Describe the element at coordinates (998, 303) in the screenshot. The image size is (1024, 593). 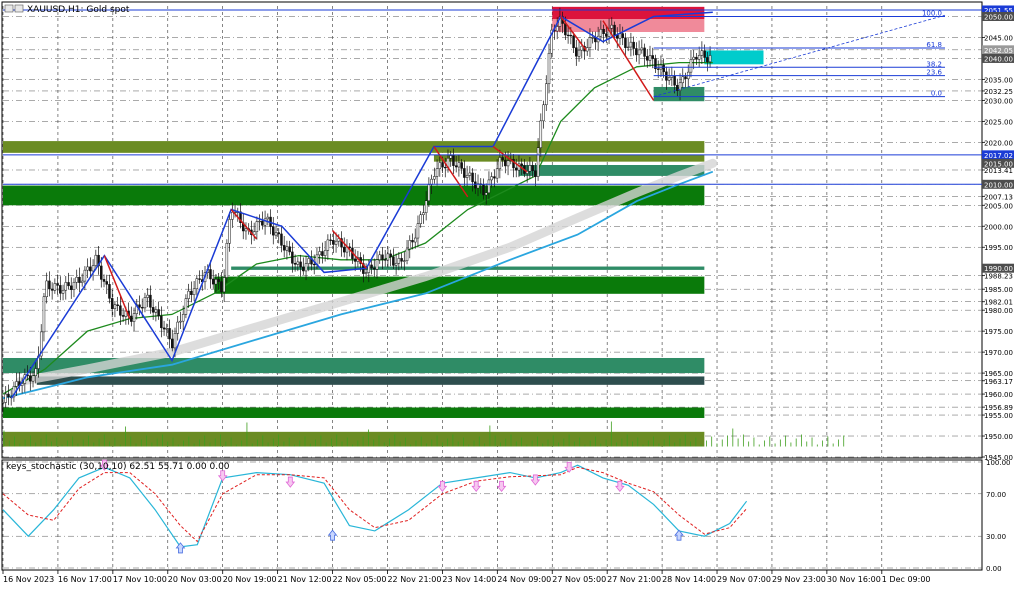
I see `price-tick-label: 1982.01` at that location.